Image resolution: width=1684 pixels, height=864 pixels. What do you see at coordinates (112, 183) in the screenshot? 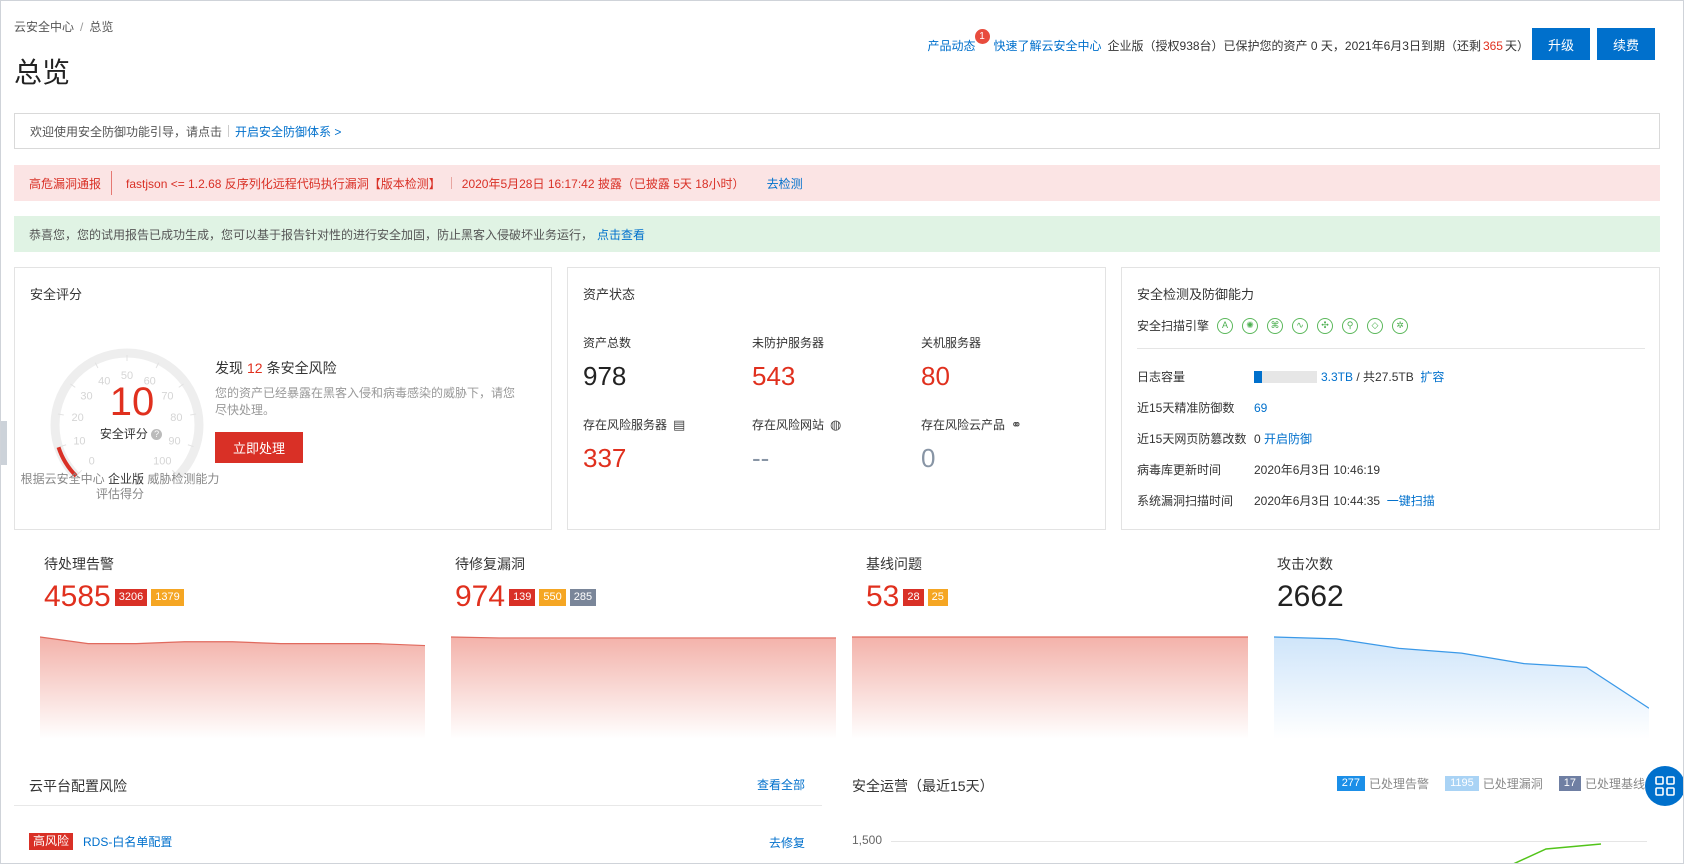
I see `vuln-divider` at bounding box center [112, 183].